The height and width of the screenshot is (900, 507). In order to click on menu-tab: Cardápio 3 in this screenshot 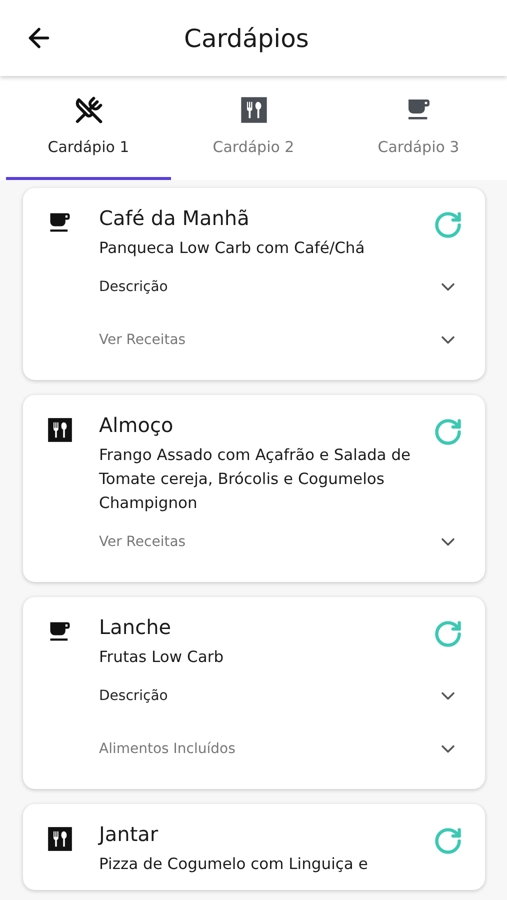, I will do `click(418, 128)`.